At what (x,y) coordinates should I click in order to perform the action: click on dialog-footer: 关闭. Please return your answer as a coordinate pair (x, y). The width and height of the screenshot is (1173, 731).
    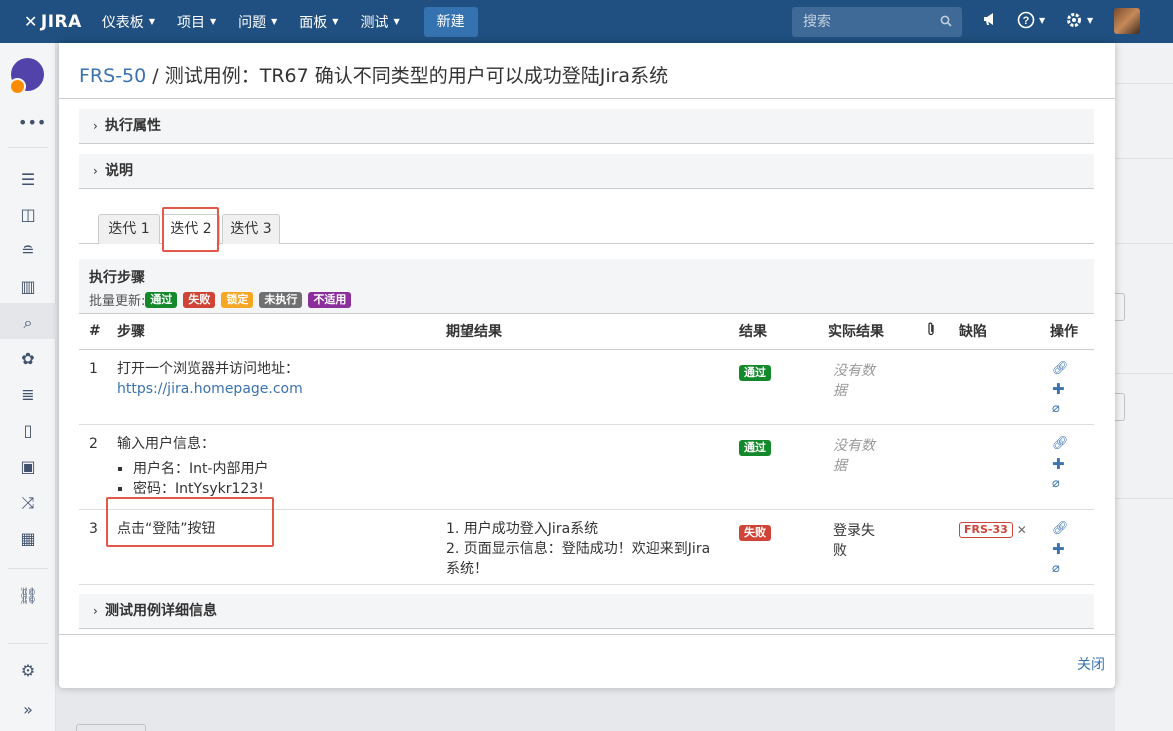
    Looking at the image, I should click on (587, 661).